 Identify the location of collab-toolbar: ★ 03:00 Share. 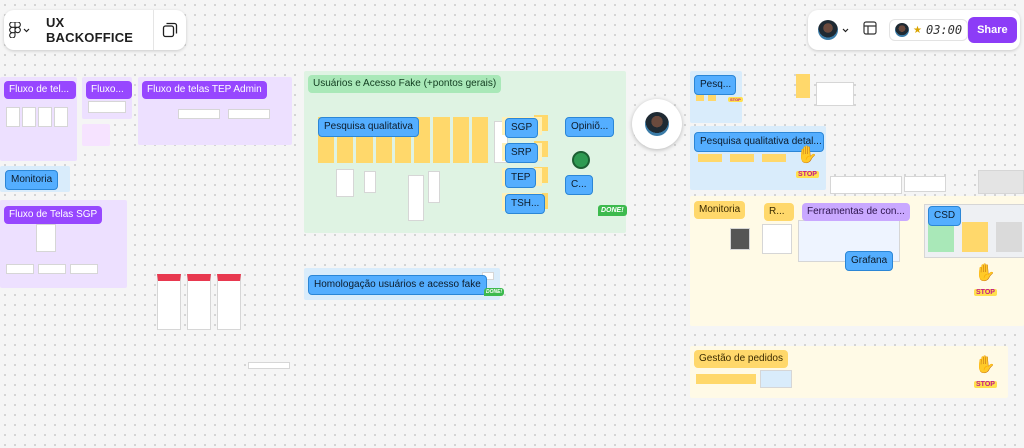
(914, 30).